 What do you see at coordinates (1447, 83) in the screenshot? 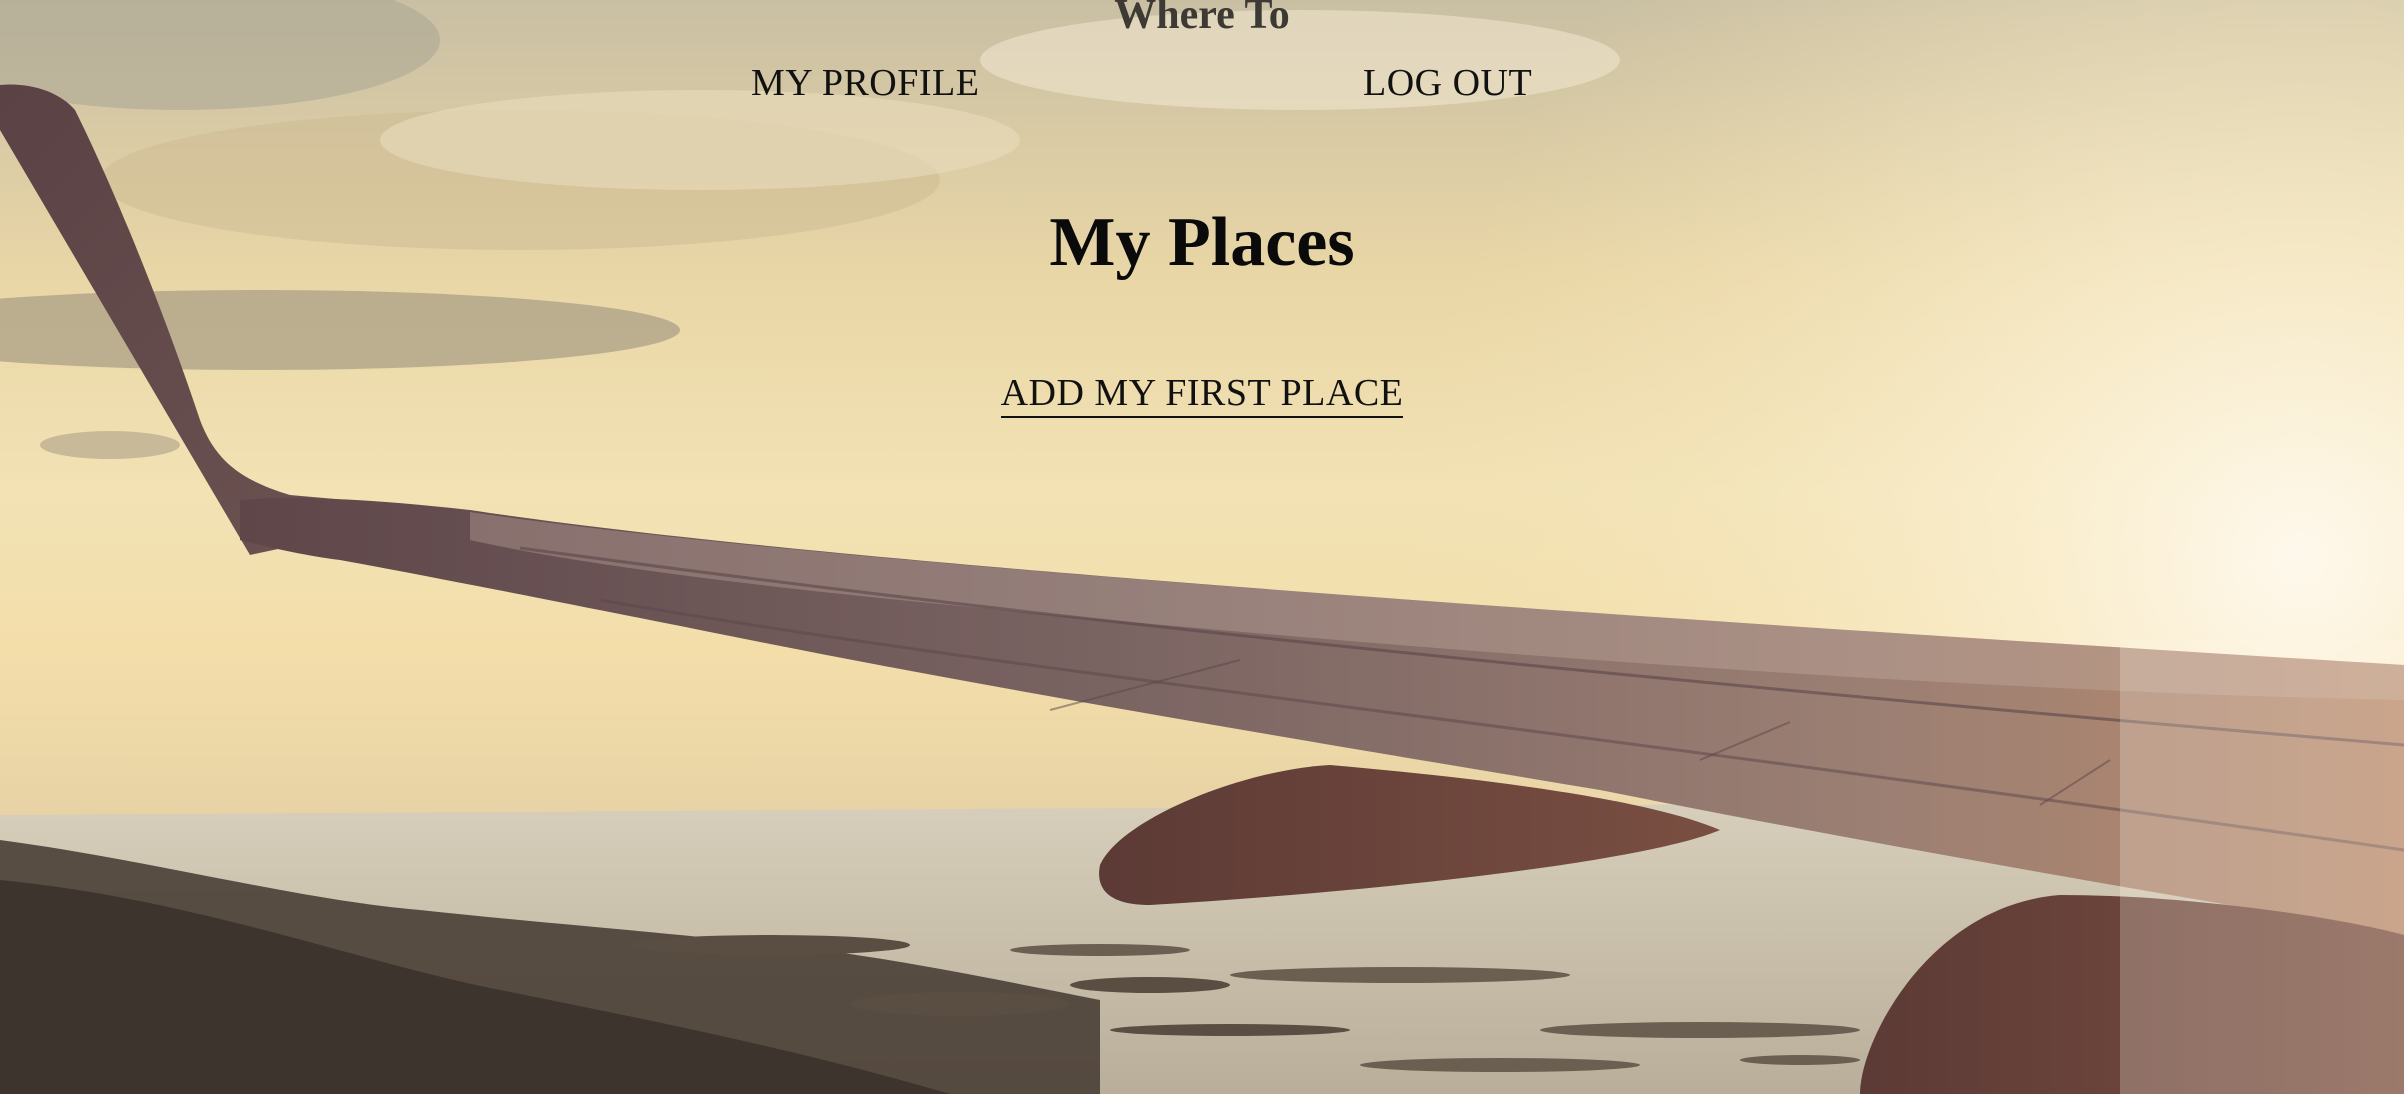
I see `log-out-link: LOG OUT` at bounding box center [1447, 83].